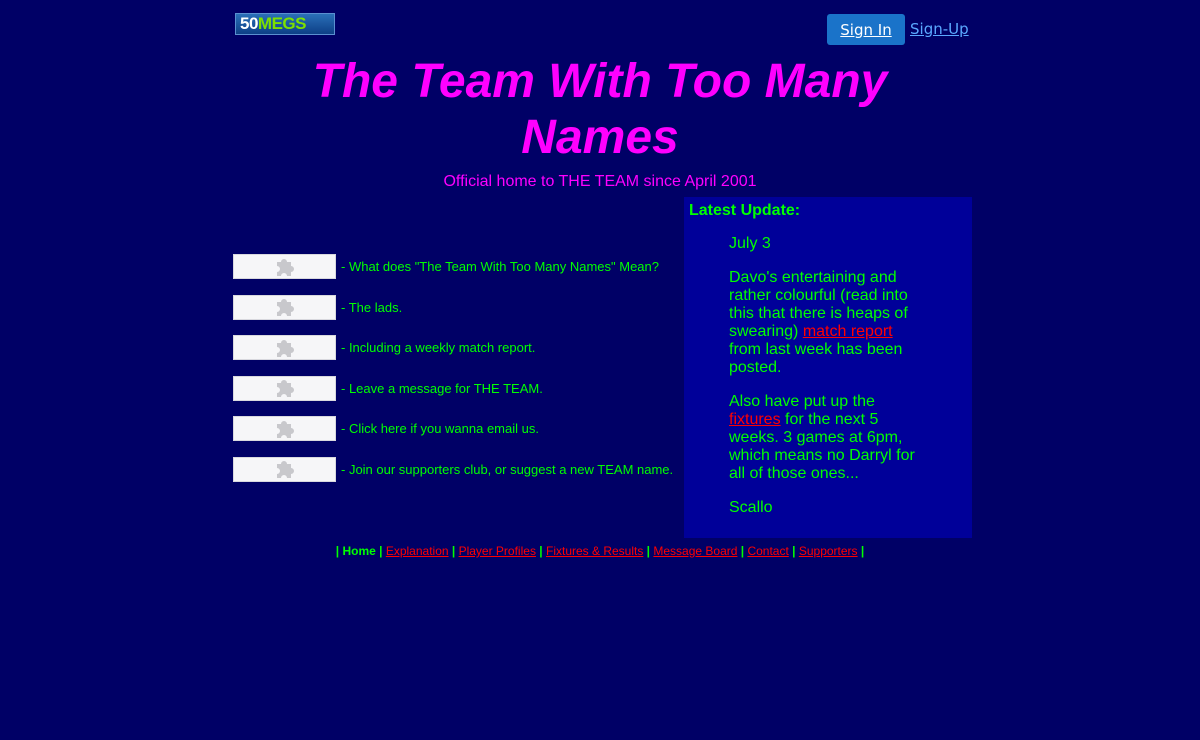 Image resolution: width=1200 pixels, height=740 pixels. I want to click on update-date: July 3, so click(750, 243).